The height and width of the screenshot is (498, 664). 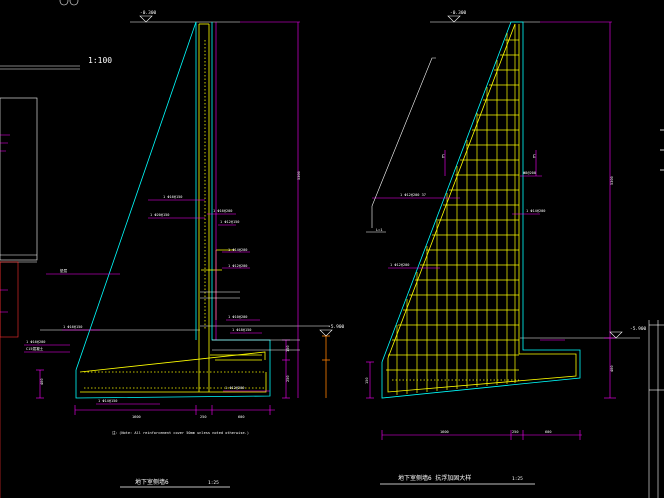 What do you see at coordinates (241, 417) in the screenshot?
I see `left-dim-3: 600` at bounding box center [241, 417].